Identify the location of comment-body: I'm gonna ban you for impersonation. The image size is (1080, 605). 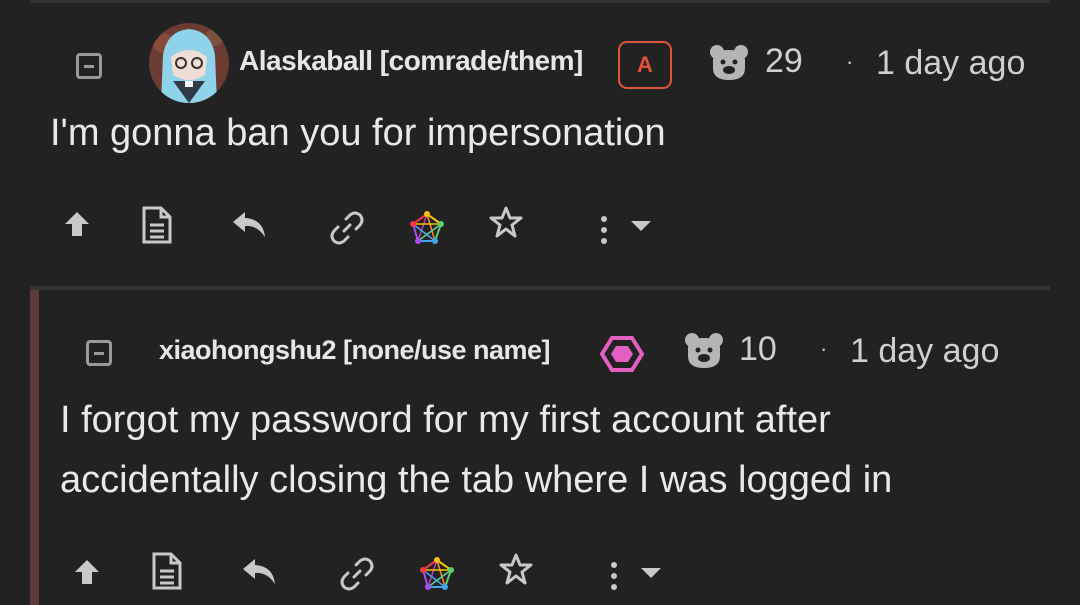
(358, 133).